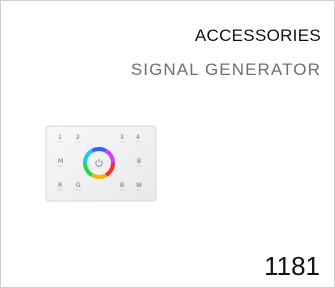 The image size is (335, 288). I want to click on panel-key-w: W, so click(139, 185).